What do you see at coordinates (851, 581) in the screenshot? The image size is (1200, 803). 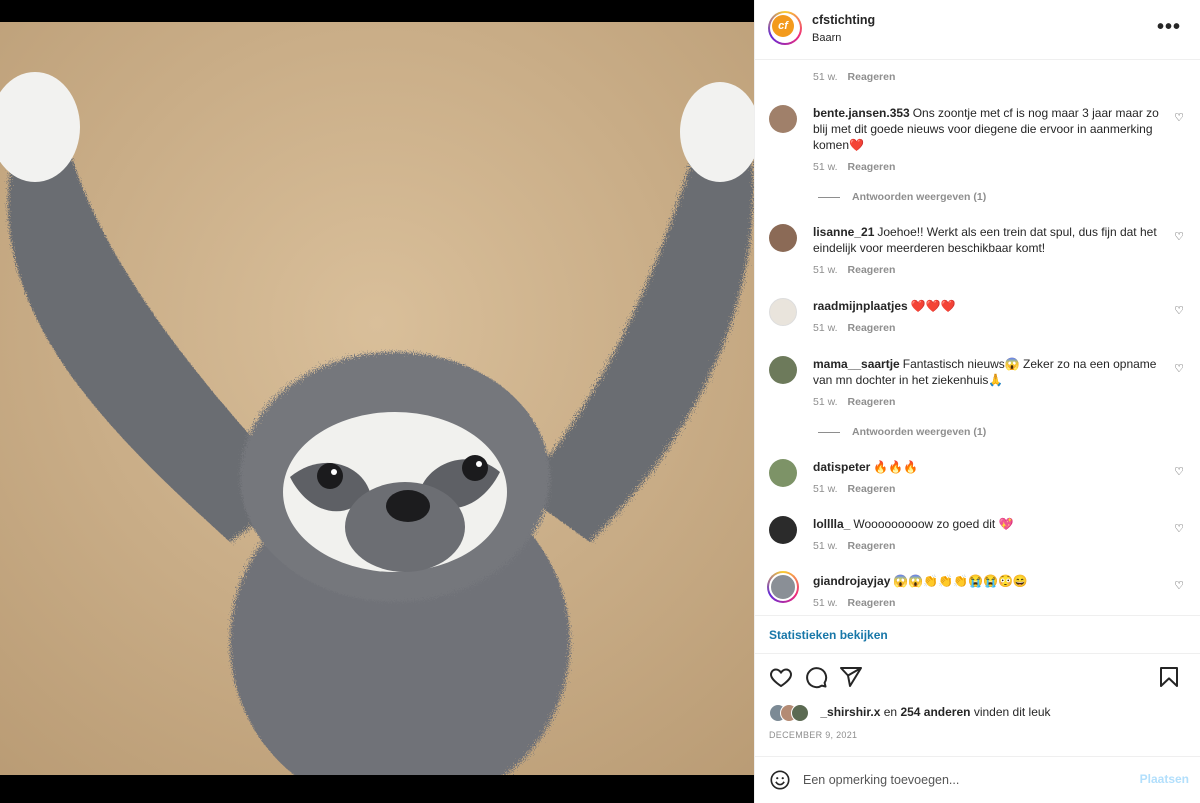 I see `comment-username: giandrojayjay` at bounding box center [851, 581].